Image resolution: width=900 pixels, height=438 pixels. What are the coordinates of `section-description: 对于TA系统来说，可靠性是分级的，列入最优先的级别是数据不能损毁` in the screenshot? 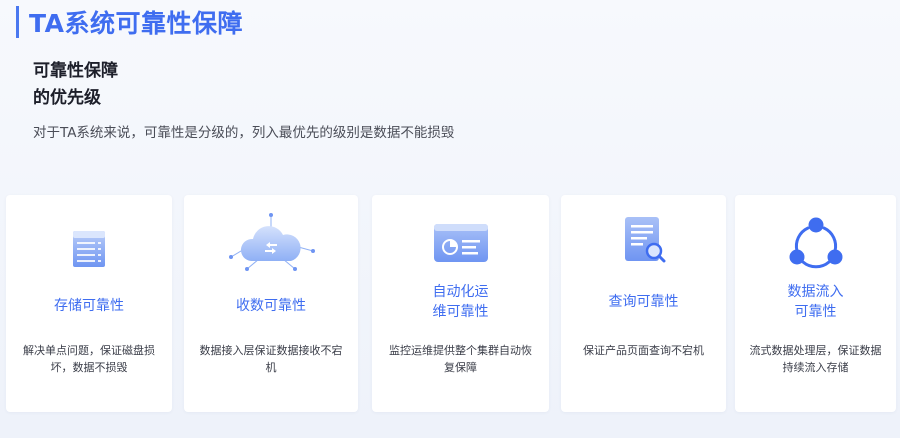 It's located at (244, 133).